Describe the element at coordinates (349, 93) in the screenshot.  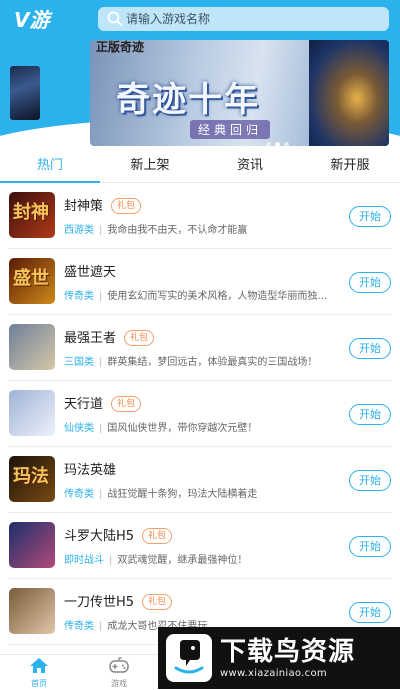
I see `banner-artwork` at that location.